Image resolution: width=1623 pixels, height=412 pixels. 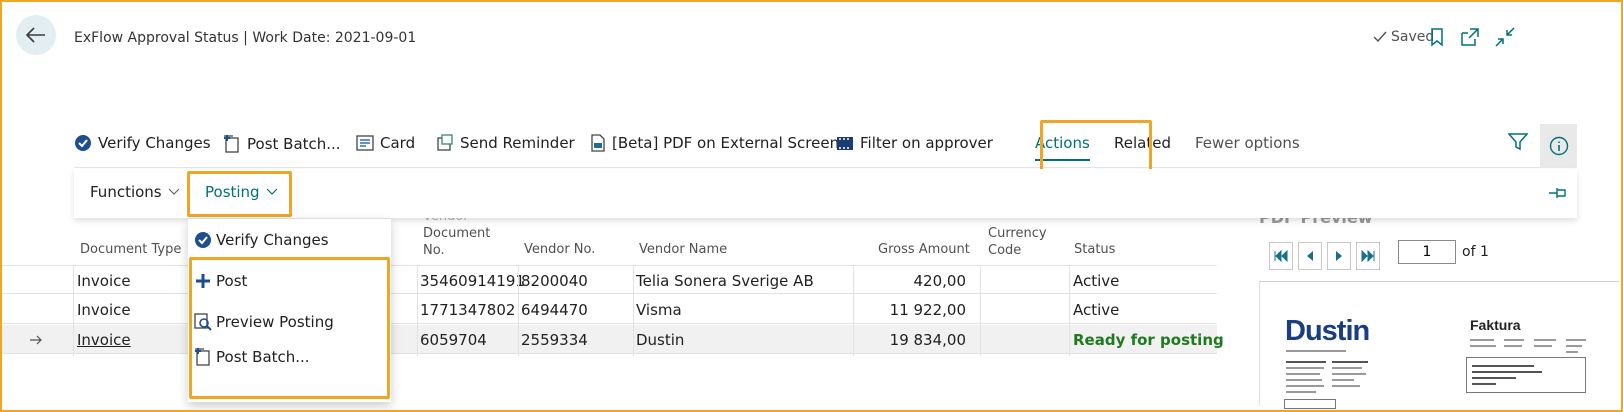 I want to click on cell-status-ready: Ready for posting, so click(x=1148, y=340).